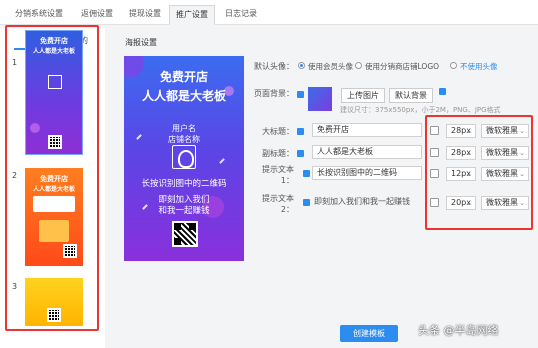 The height and width of the screenshot is (348, 538). What do you see at coordinates (479, 172) in the screenshot?
I see `style-options-highlight-box` at bounding box center [479, 172].